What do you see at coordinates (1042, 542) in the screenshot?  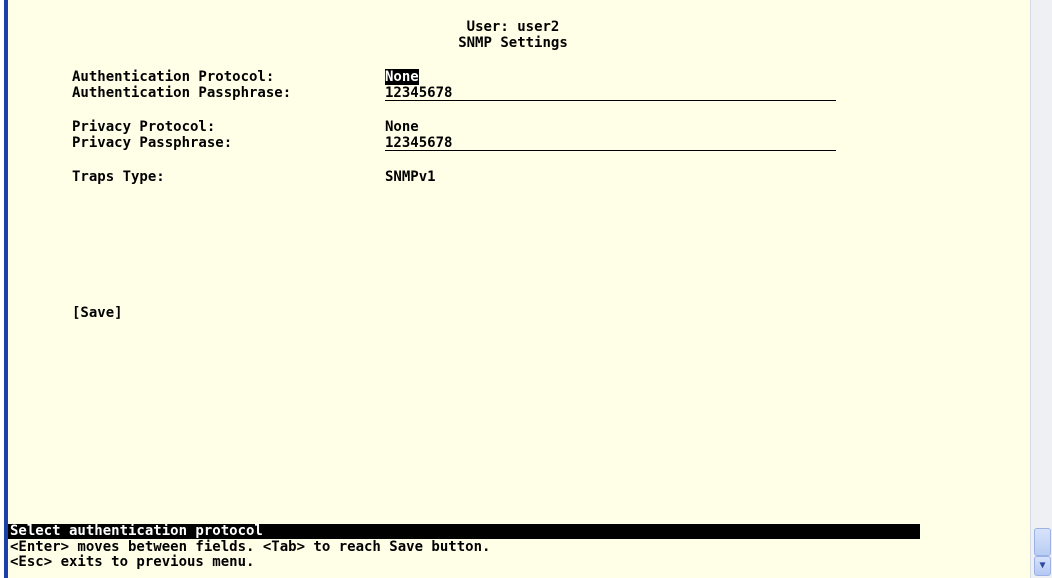 I see `scroll-thumb` at bounding box center [1042, 542].